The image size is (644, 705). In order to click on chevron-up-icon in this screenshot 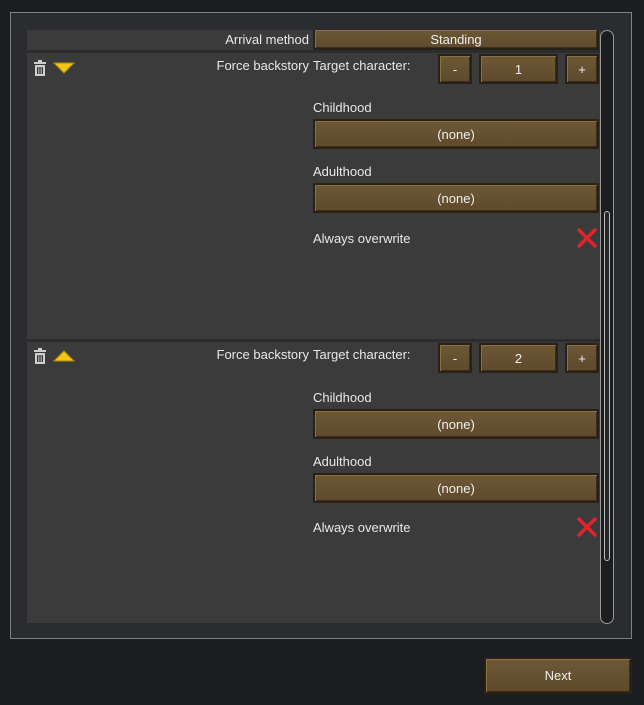, I will do `click(64, 356)`.